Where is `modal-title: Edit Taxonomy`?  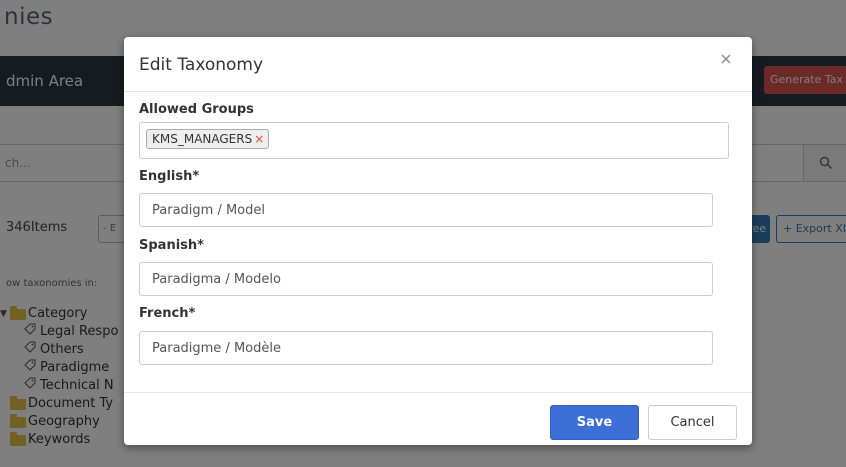
modal-title: Edit Taxonomy is located at coordinates (201, 65).